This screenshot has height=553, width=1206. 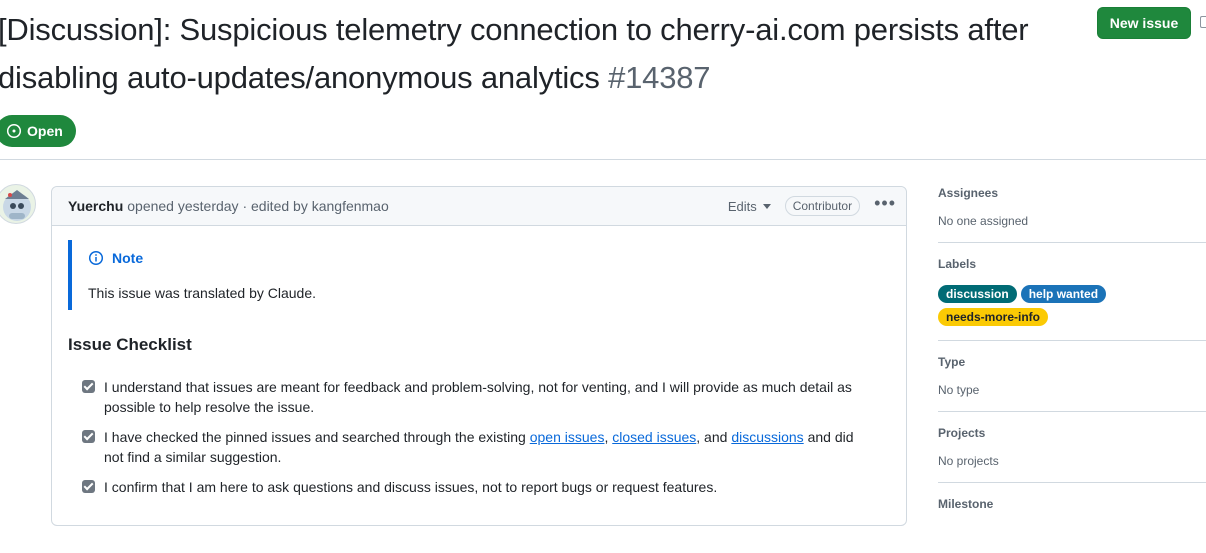 What do you see at coordinates (885, 204) in the screenshot?
I see `kebab-horizontal-icon: •••` at bounding box center [885, 204].